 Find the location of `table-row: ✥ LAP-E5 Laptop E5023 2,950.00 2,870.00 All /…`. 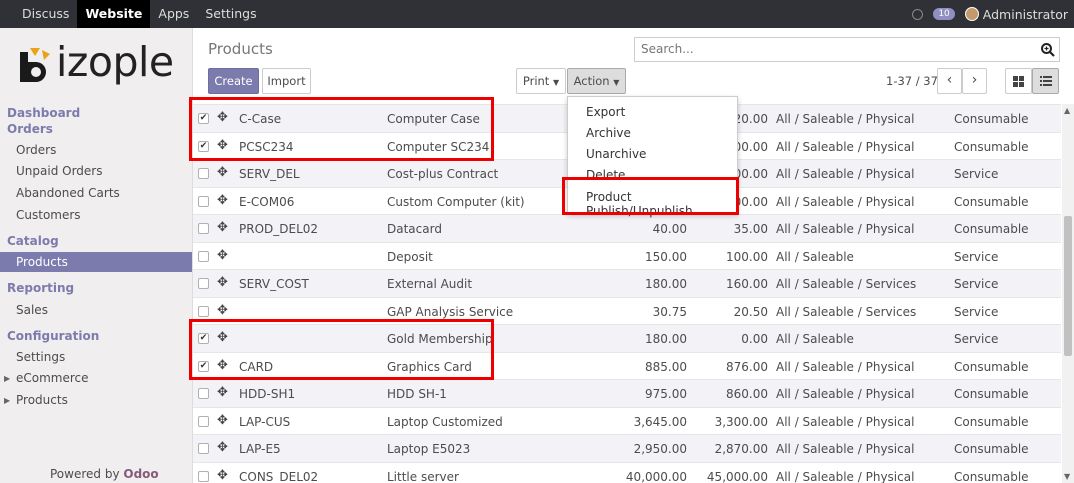

table-row: ✥ LAP-E5 Laptop E5023 2,950.00 2,870.00 All /… is located at coordinates (627, 448).